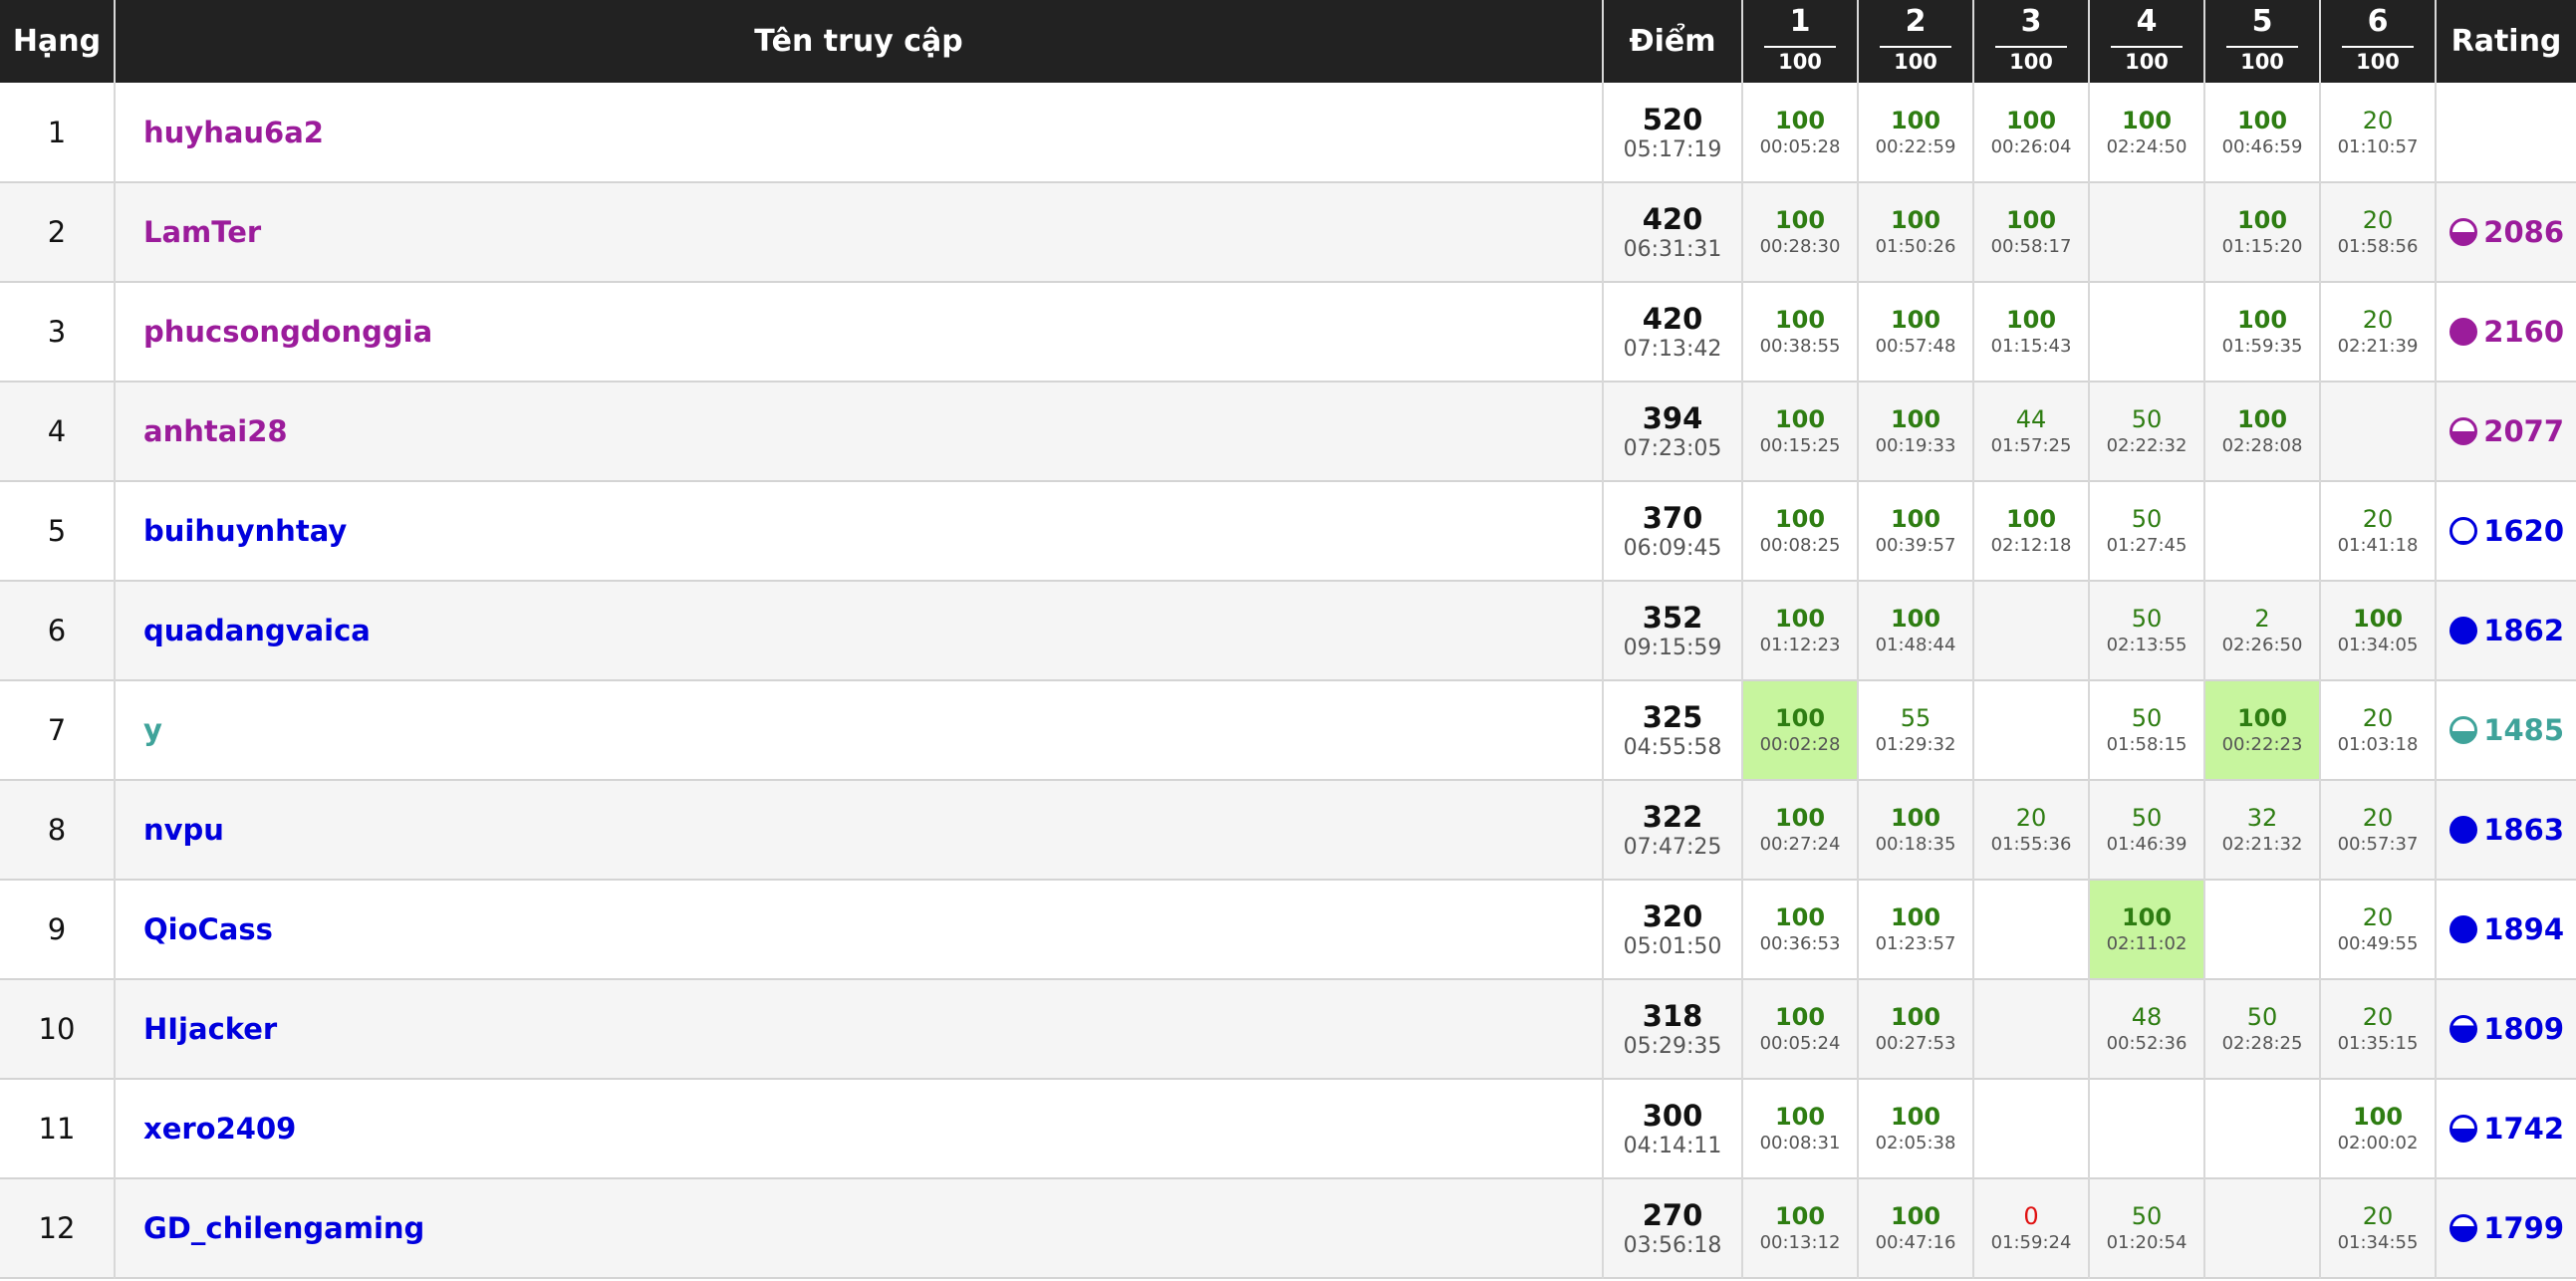 The image size is (2576, 1281). Describe the element at coordinates (1916, 1128) in the screenshot. I see `problem-2-cell: 100 02:05:38` at that location.